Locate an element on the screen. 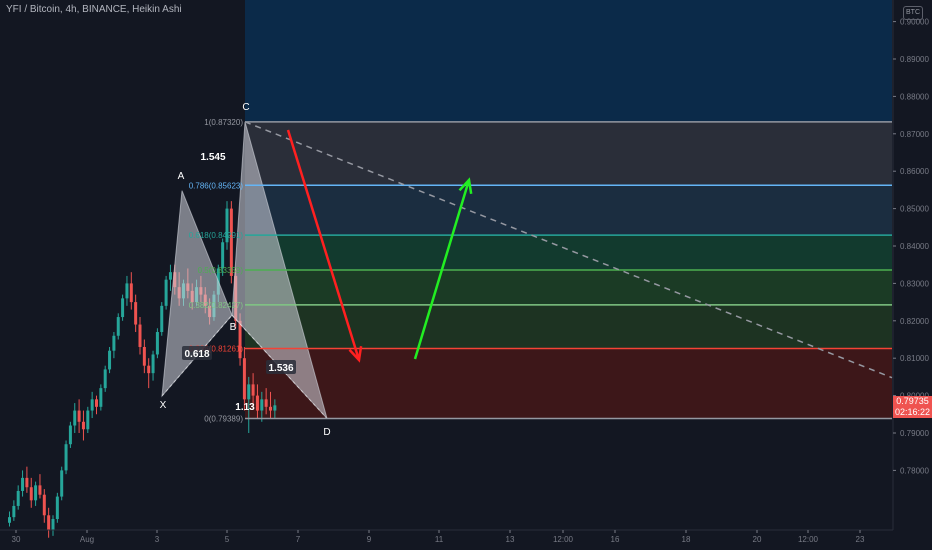  price-tick-label: 0.88000 is located at coordinates (914, 96).